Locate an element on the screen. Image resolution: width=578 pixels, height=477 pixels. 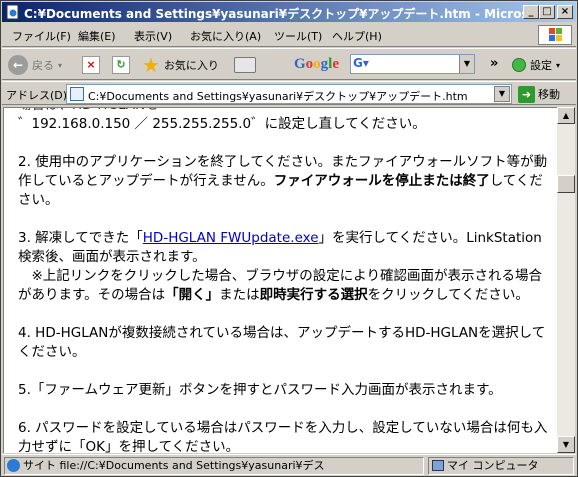
close-button: × is located at coordinates (565, 12).